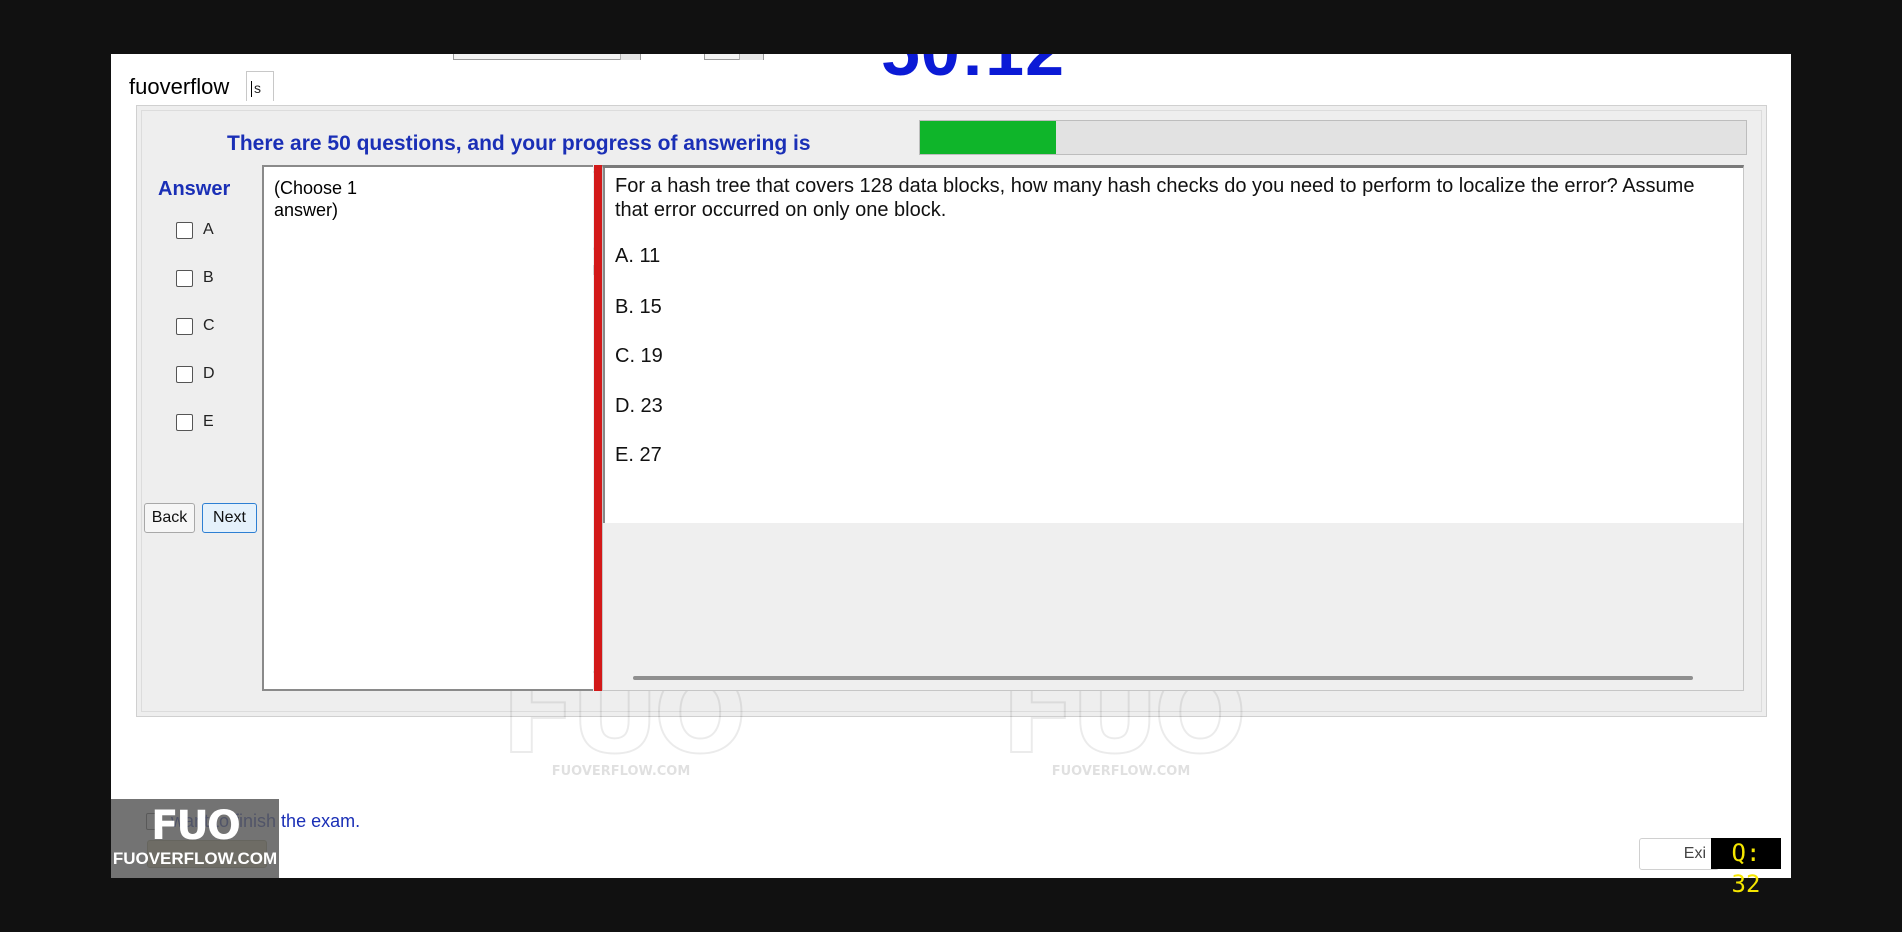  What do you see at coordinates (195, 326) in the screenshot?
I see `answer-option-c: C` at bounding box center [195, 326].